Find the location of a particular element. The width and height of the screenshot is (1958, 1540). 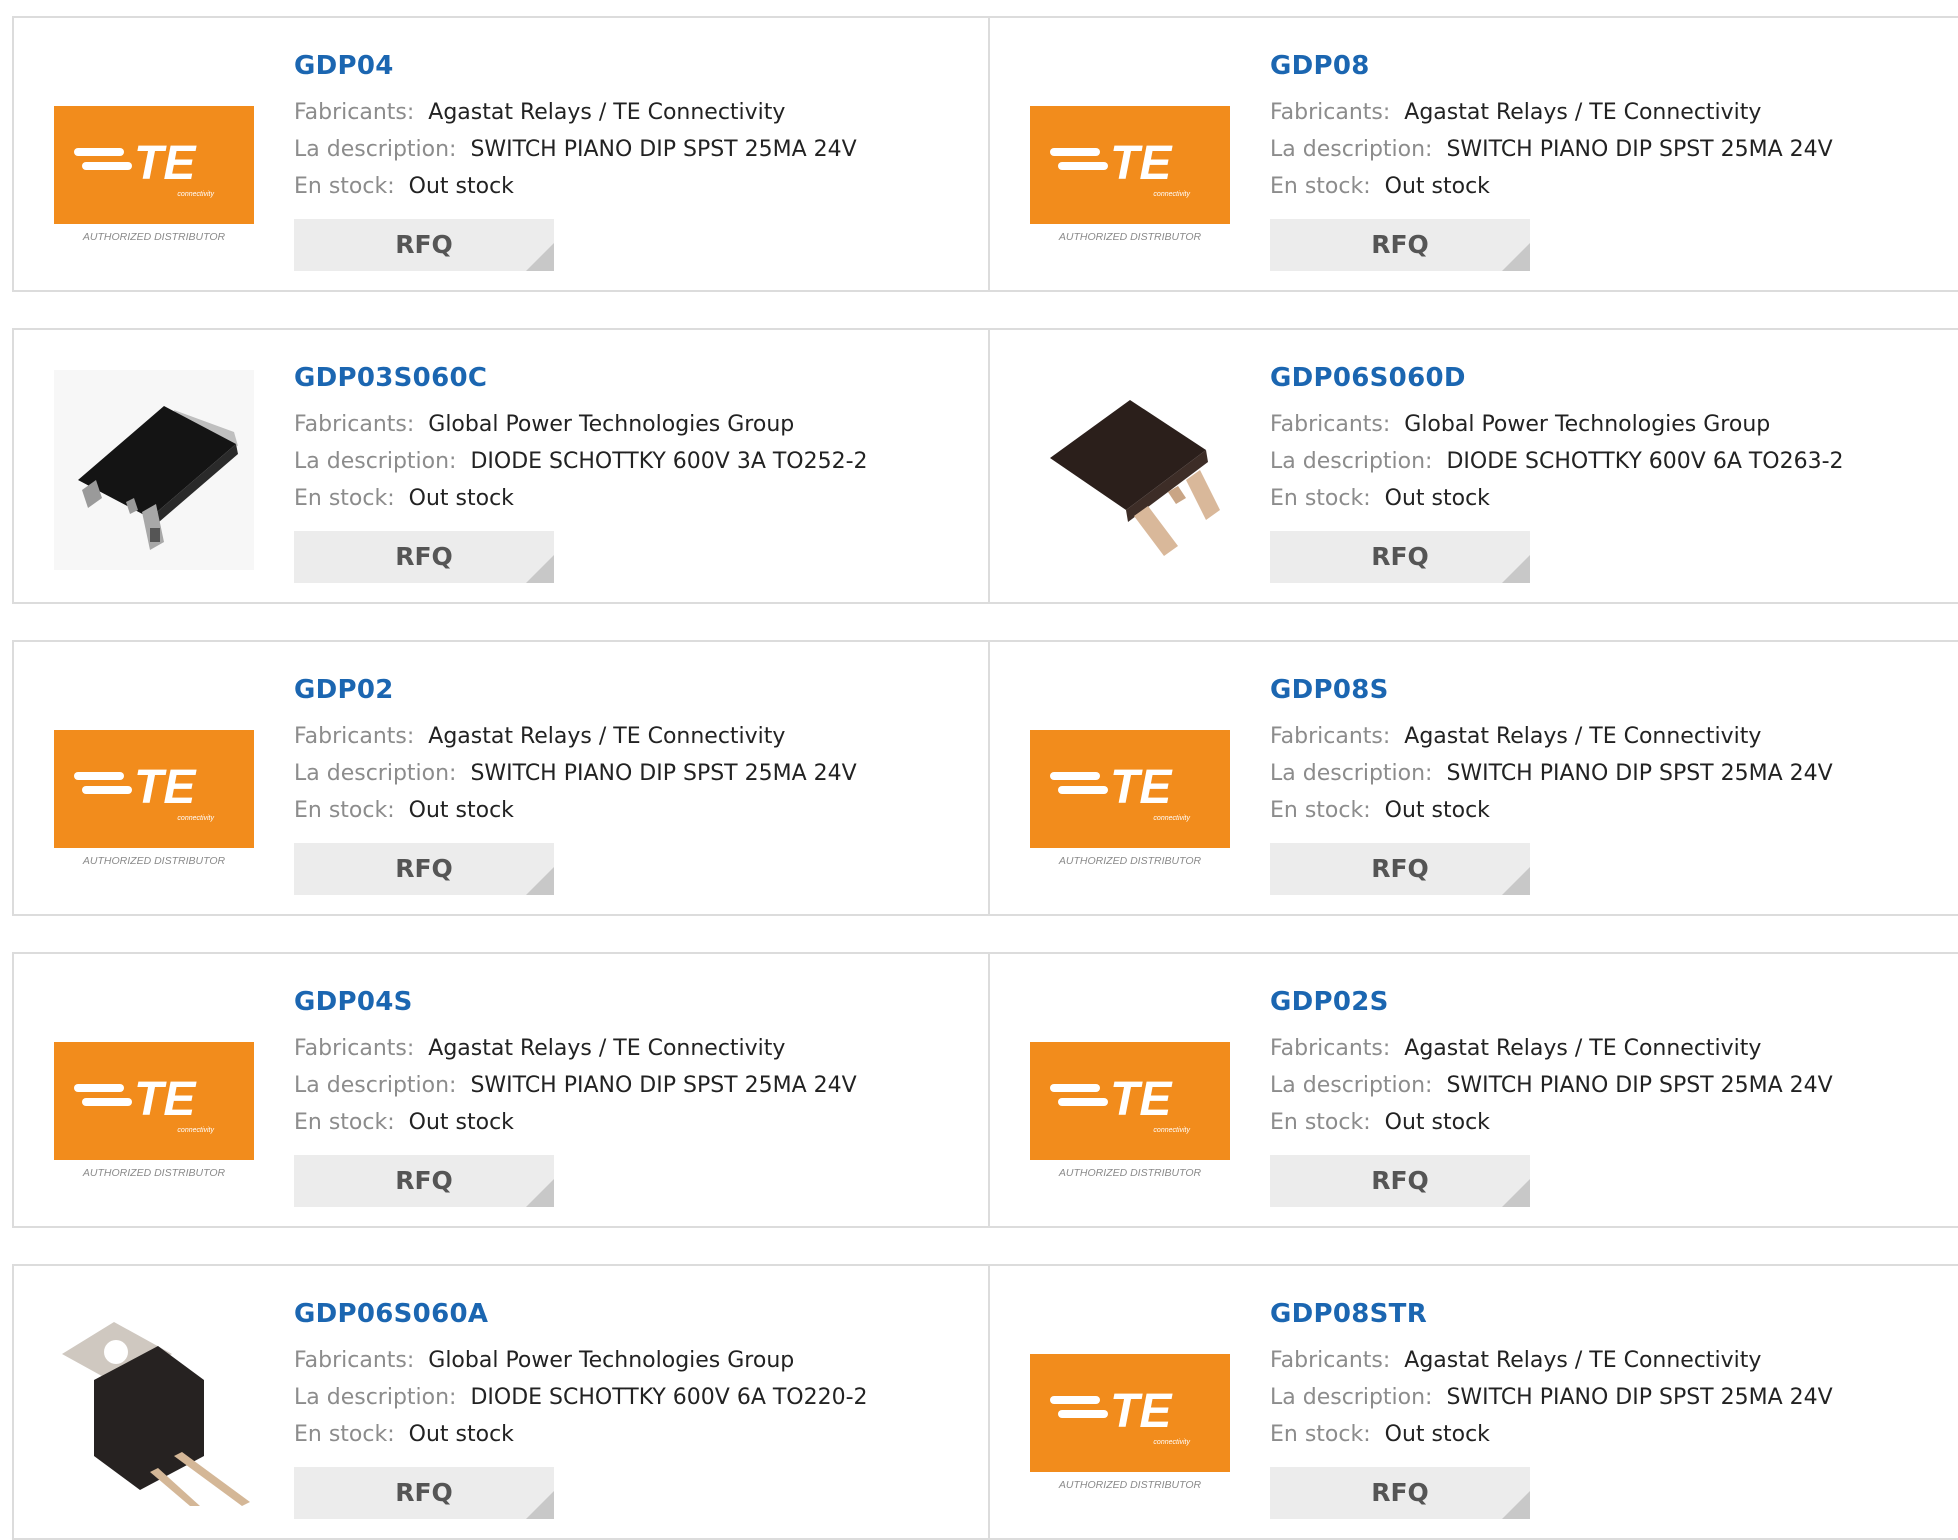

part-number-link: GDP04 is located at coordinates (575, 66).